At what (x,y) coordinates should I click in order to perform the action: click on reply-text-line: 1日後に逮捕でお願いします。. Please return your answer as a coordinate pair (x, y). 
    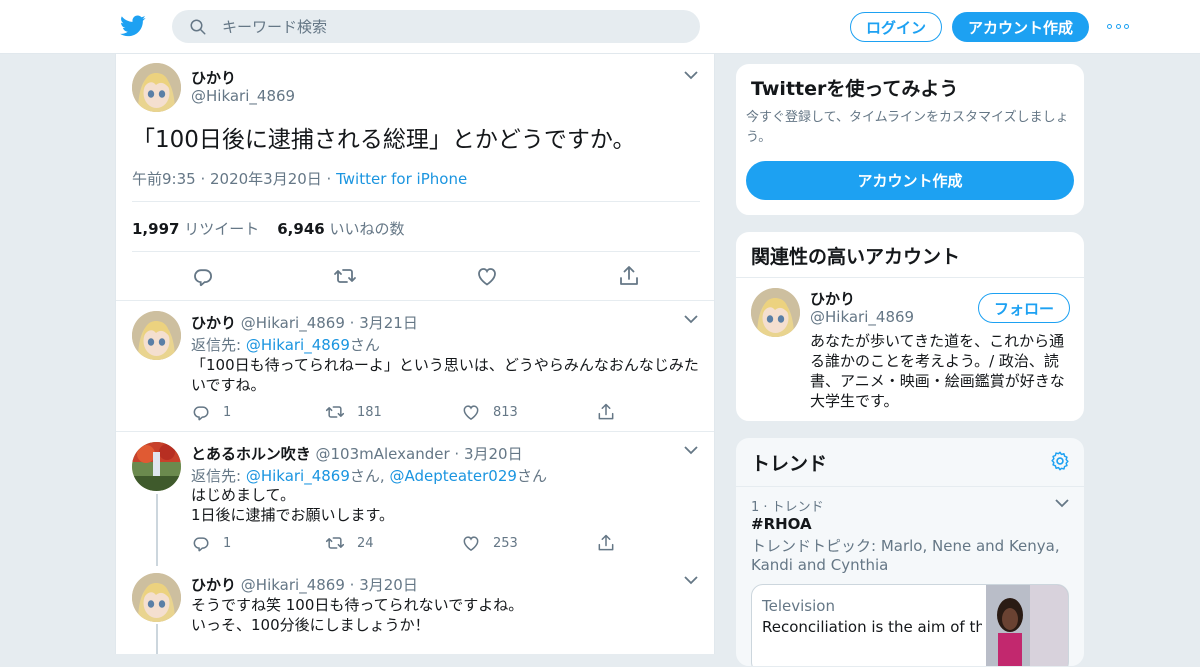
    Looking at the image, I should click on (293, 515).